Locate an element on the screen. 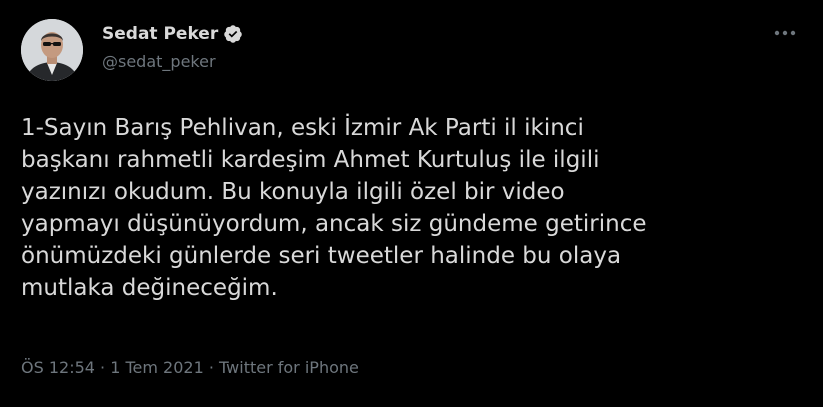 The height and width of the screenshot is (407, 823). avatar is located at coordinates (52, 50).